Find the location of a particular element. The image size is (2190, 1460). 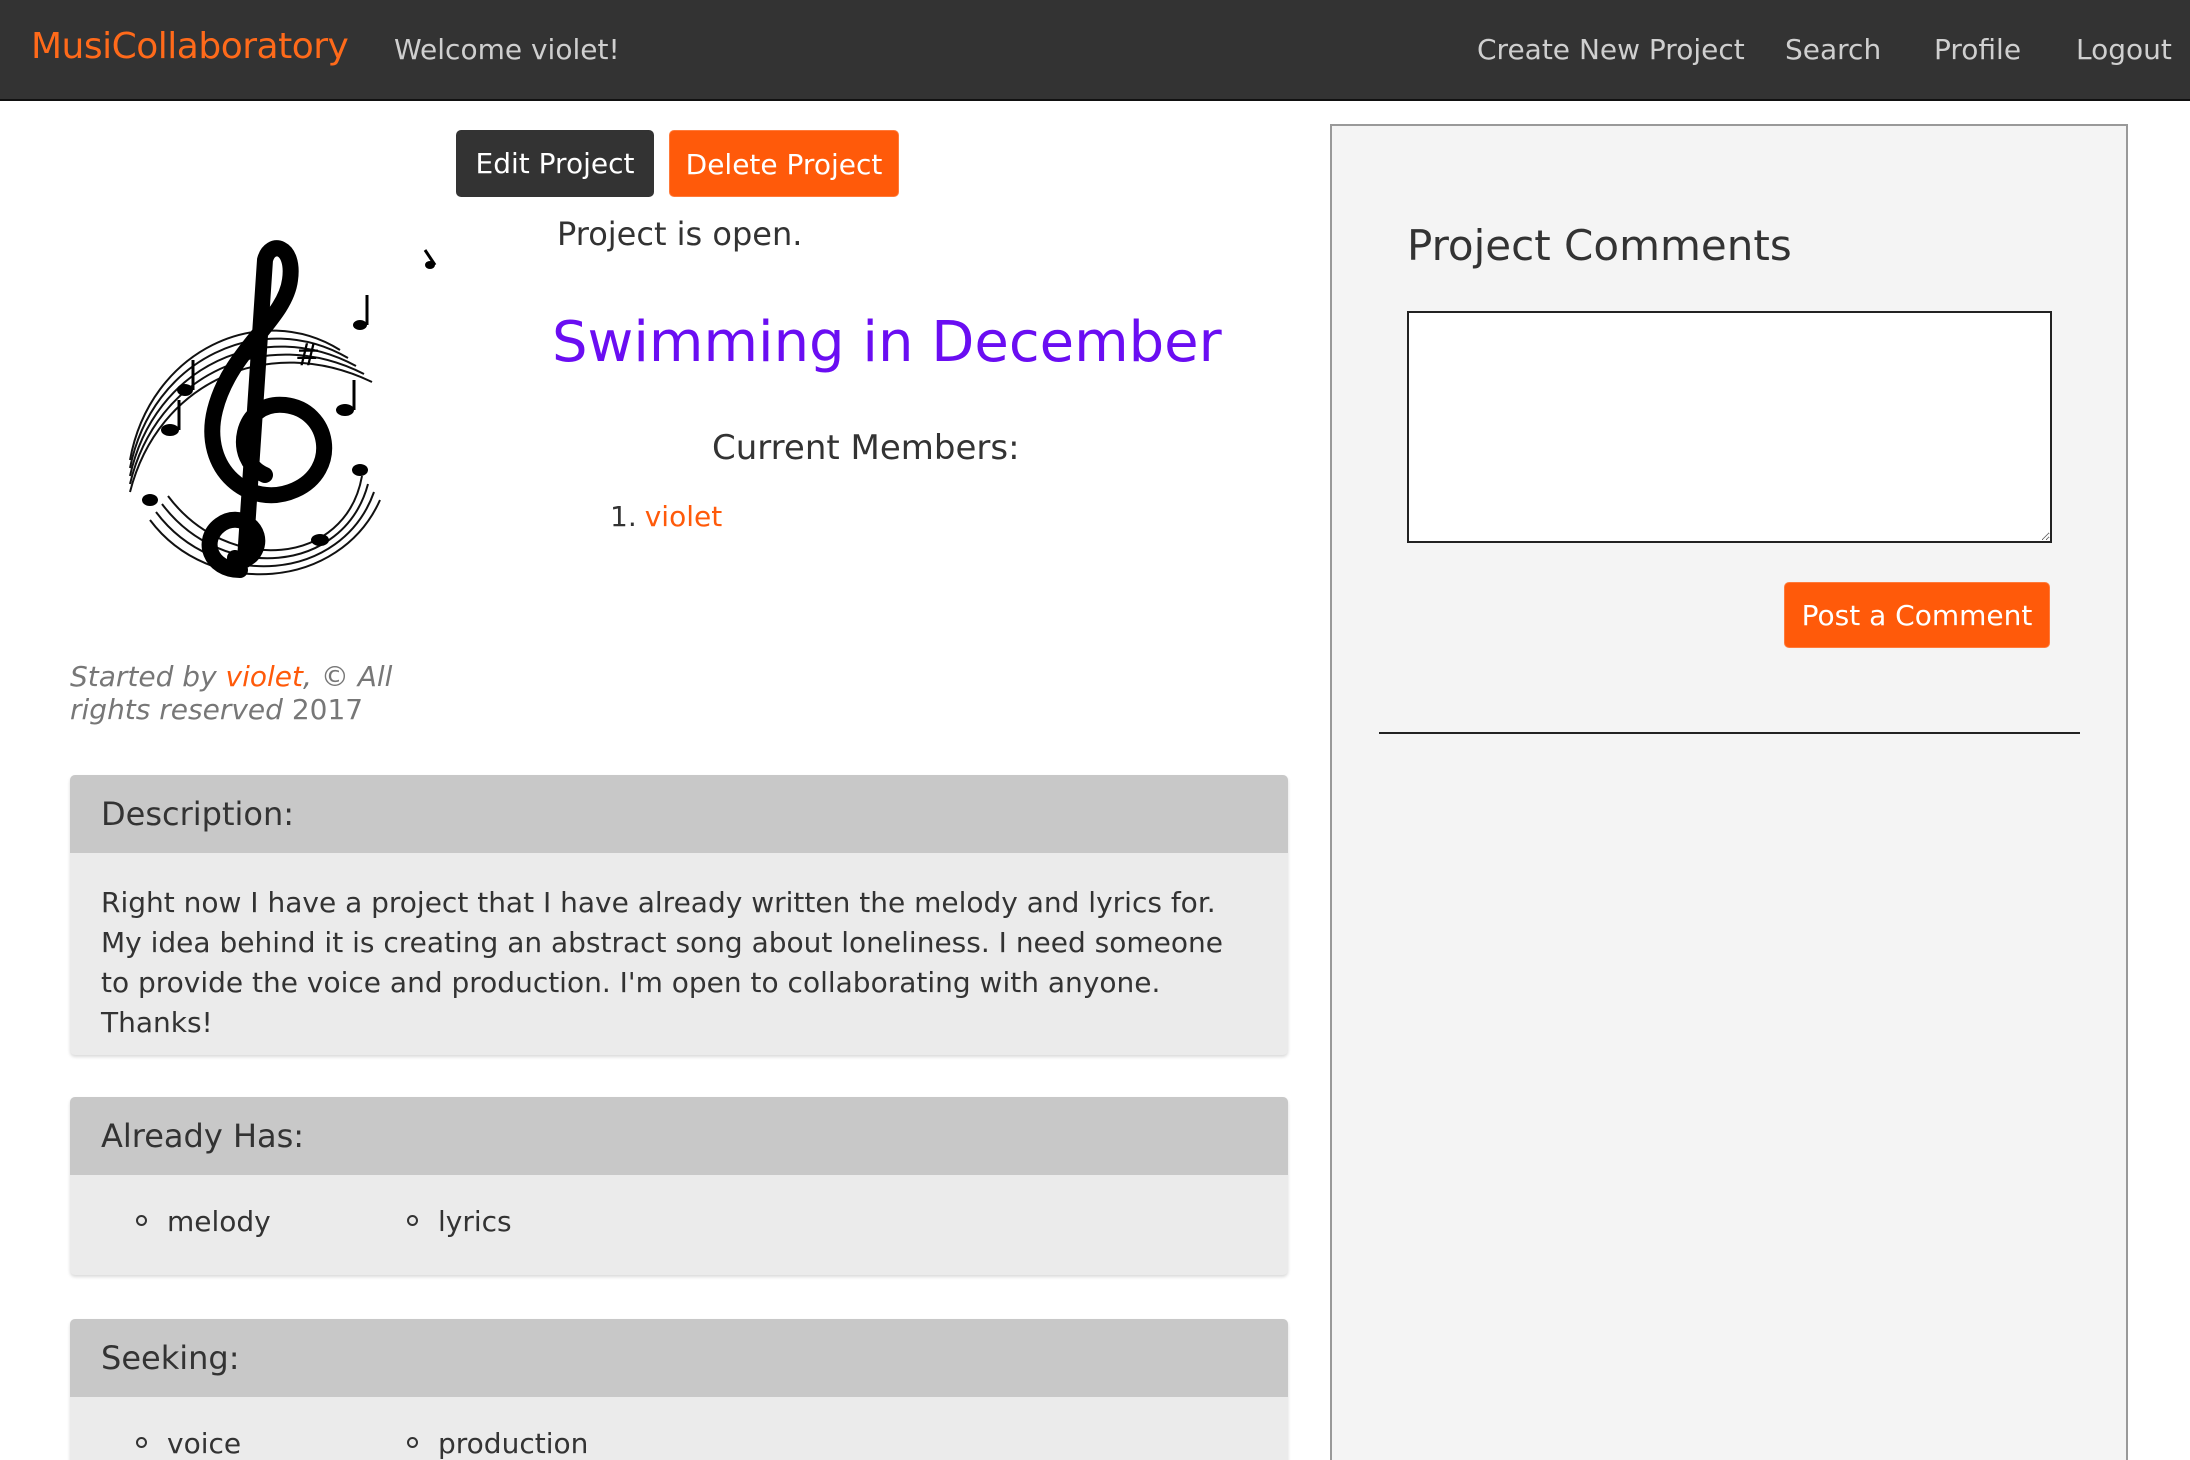

welcome-message: Welcome violet! is located at coordinates (507, 49).